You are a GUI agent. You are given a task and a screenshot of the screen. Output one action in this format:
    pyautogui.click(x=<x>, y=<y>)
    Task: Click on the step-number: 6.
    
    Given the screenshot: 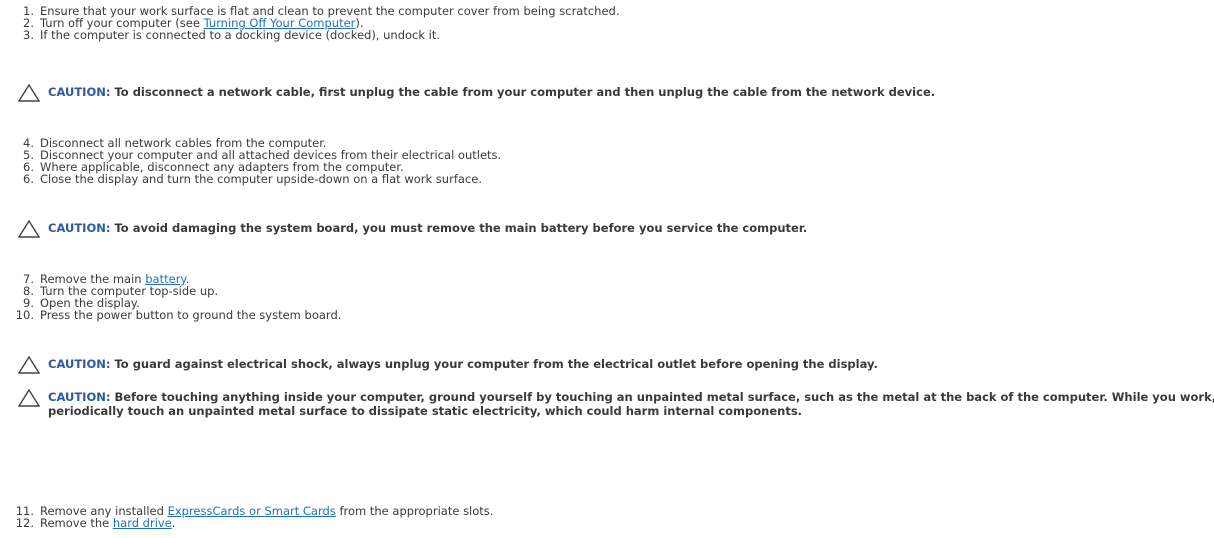 What is the action you would take?
    pyautogui.click(x=28, y=179)
    